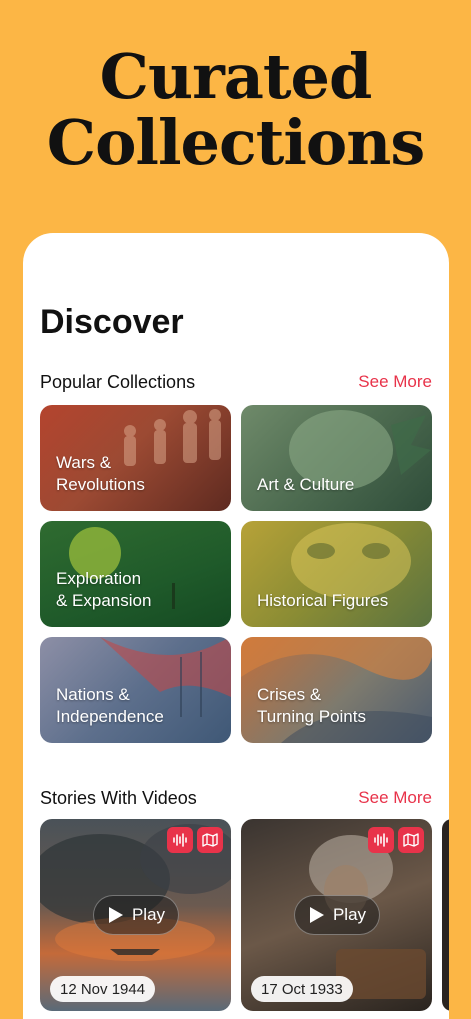 The width and height of the screenshot is (471, 1019). I want to click on stories-with-videos-header: Stories With Videos See More, so click(236, 798).